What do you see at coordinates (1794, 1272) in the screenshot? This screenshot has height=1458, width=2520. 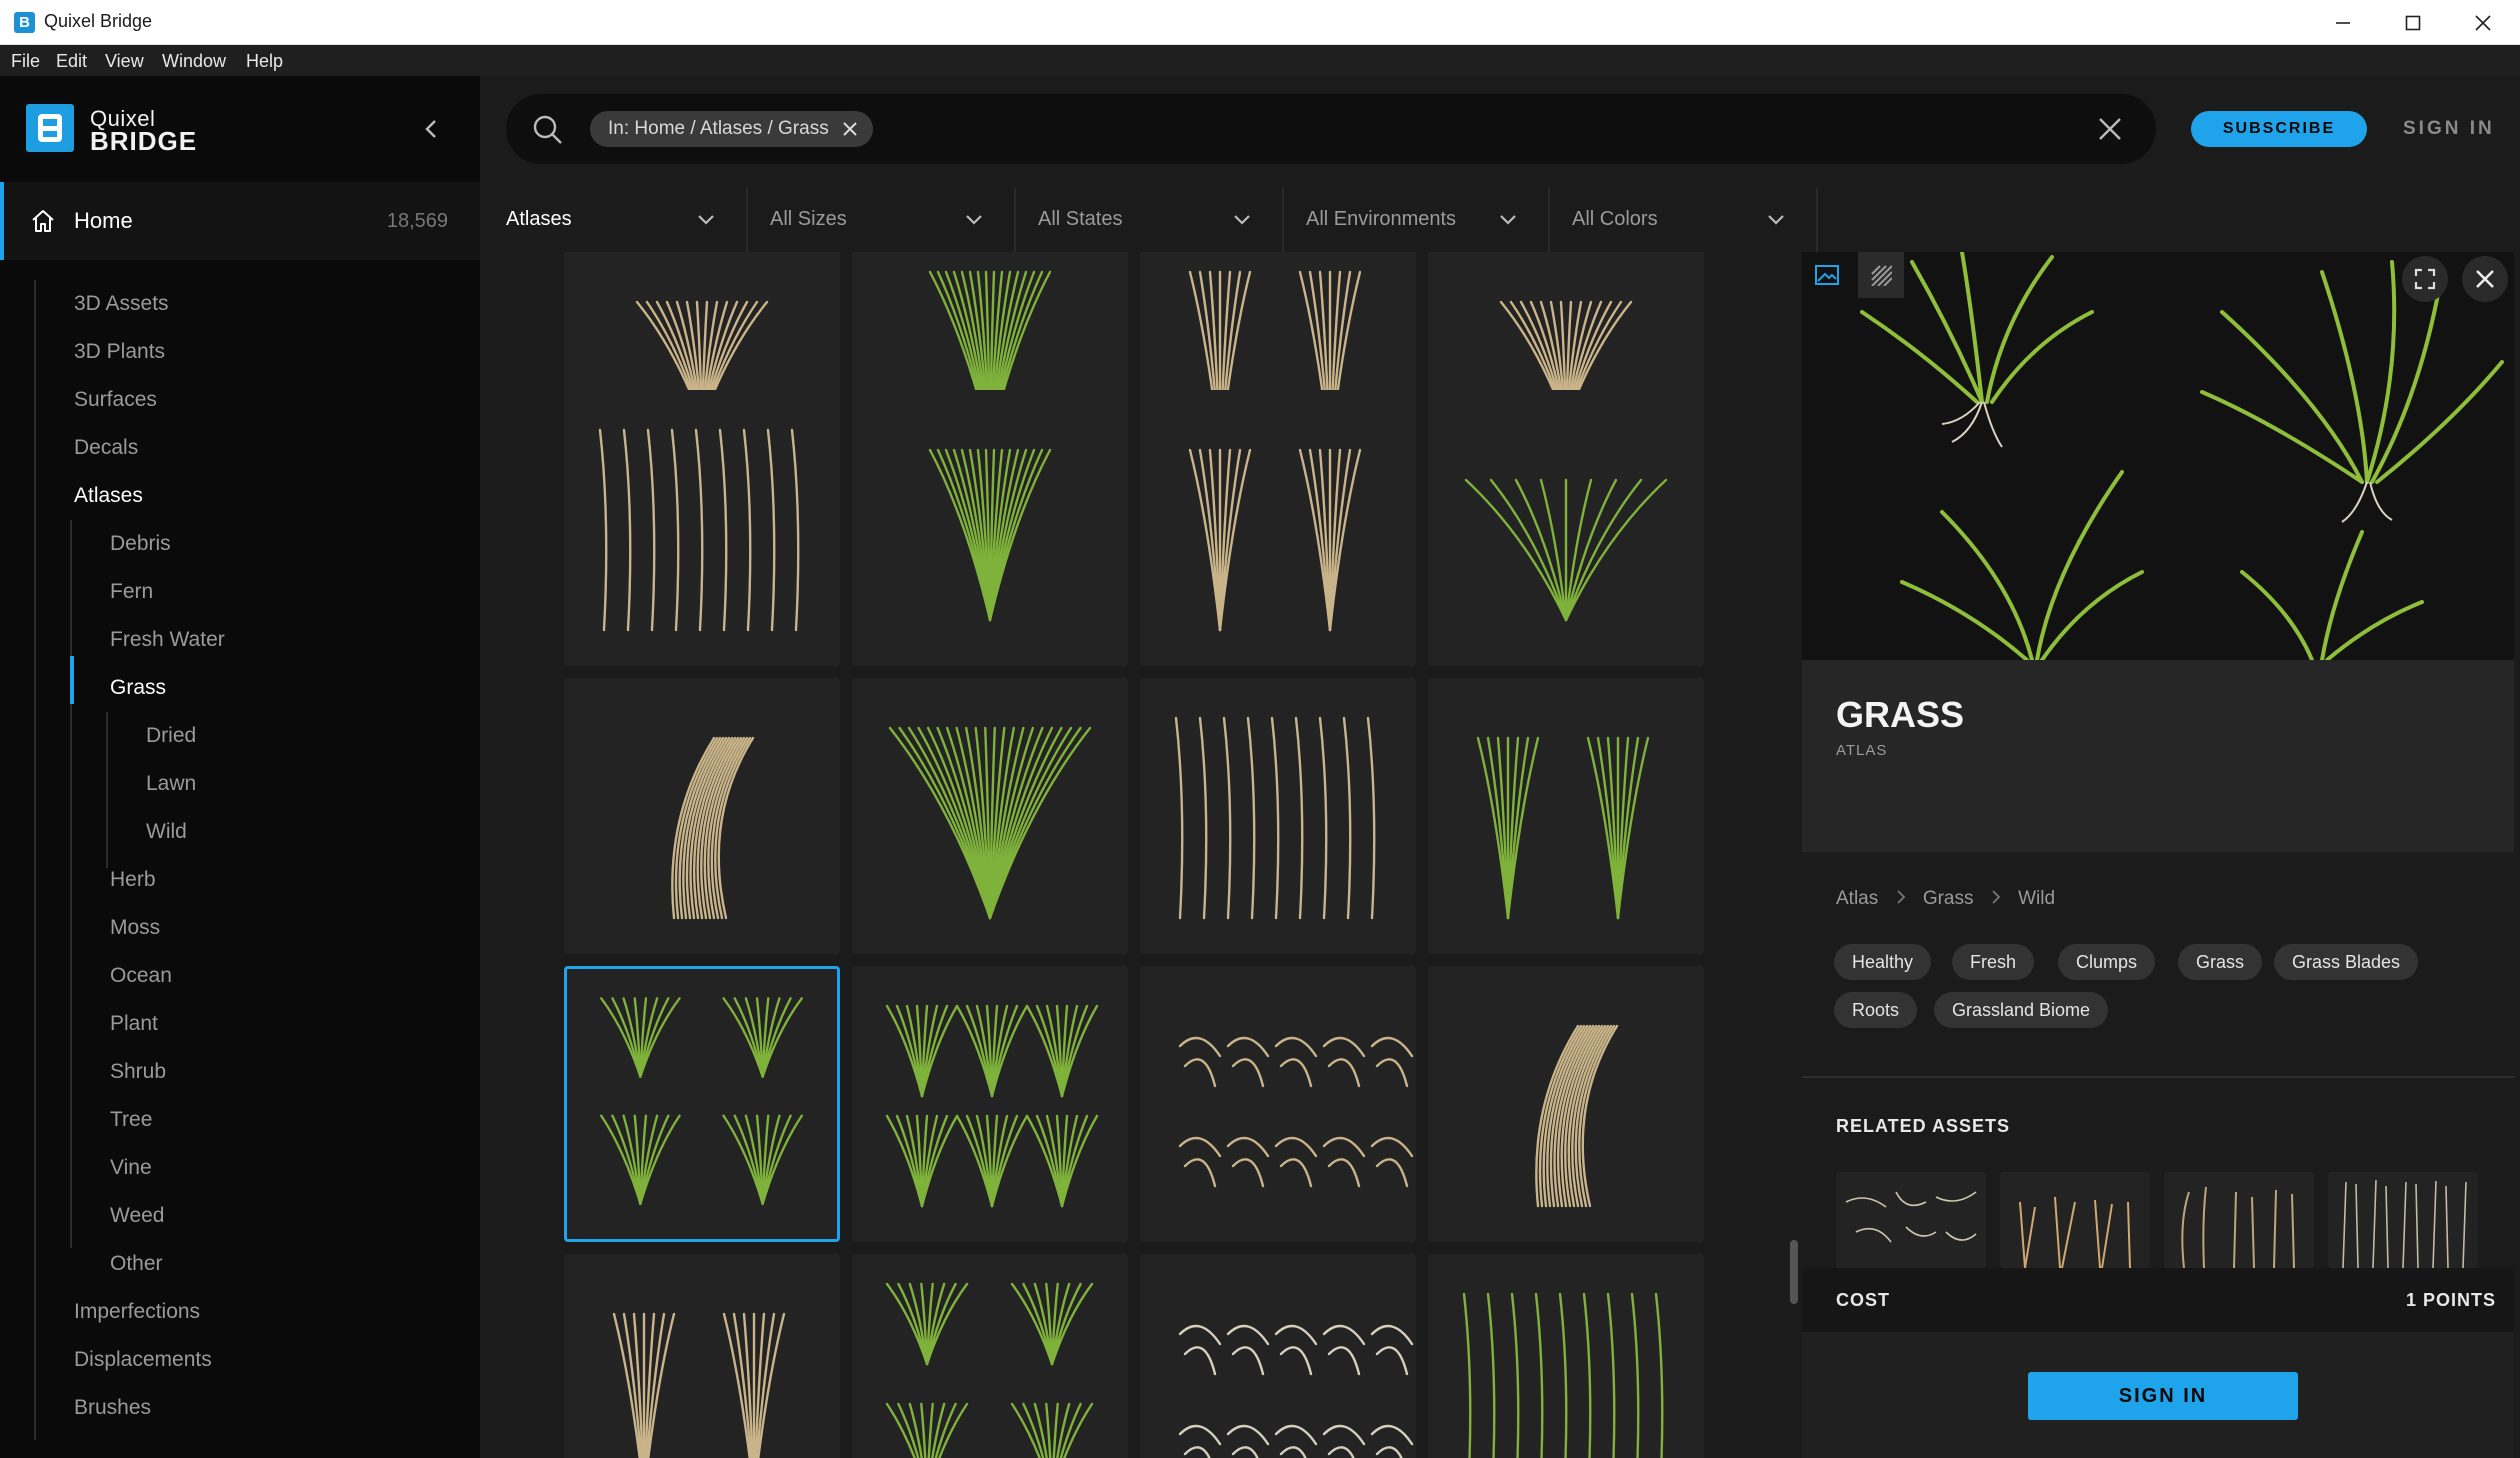 I see `grid-scrollbar` at bounding box center [1794, 1272].